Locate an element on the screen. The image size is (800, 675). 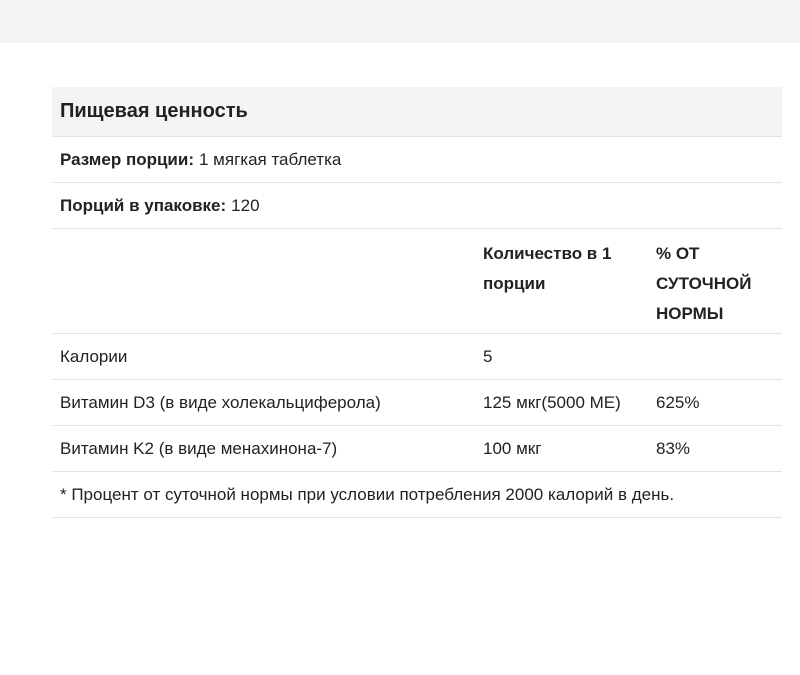
header-amount: Количество в 1 порции is located at coordinates (547, 268).